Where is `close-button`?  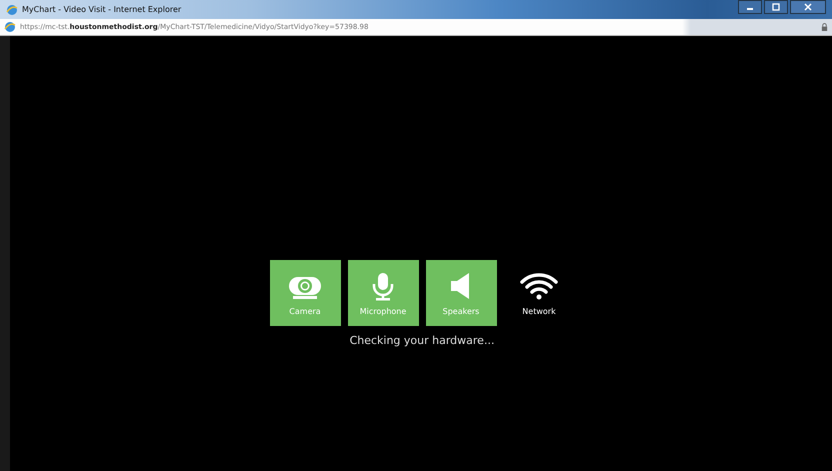
close-button is located at coordinates (808, 7).